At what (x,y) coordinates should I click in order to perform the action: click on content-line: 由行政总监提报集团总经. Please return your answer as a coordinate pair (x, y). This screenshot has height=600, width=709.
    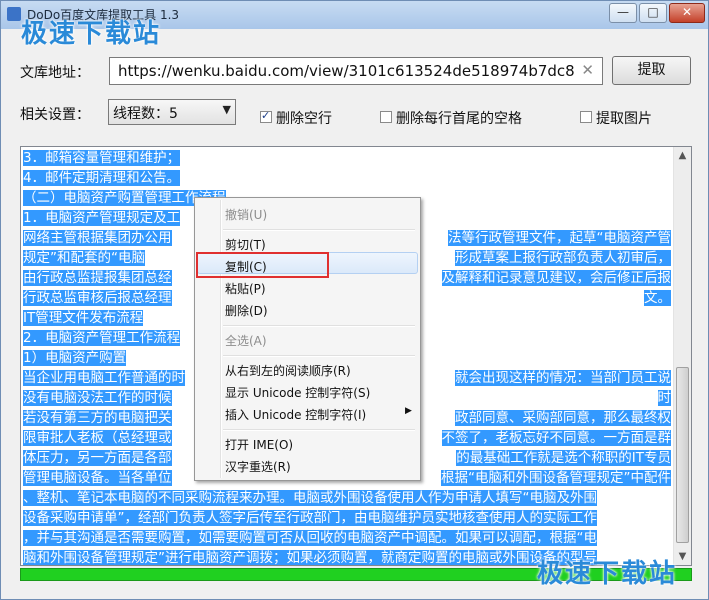
    Looking at the image, I should click on (97, 278).